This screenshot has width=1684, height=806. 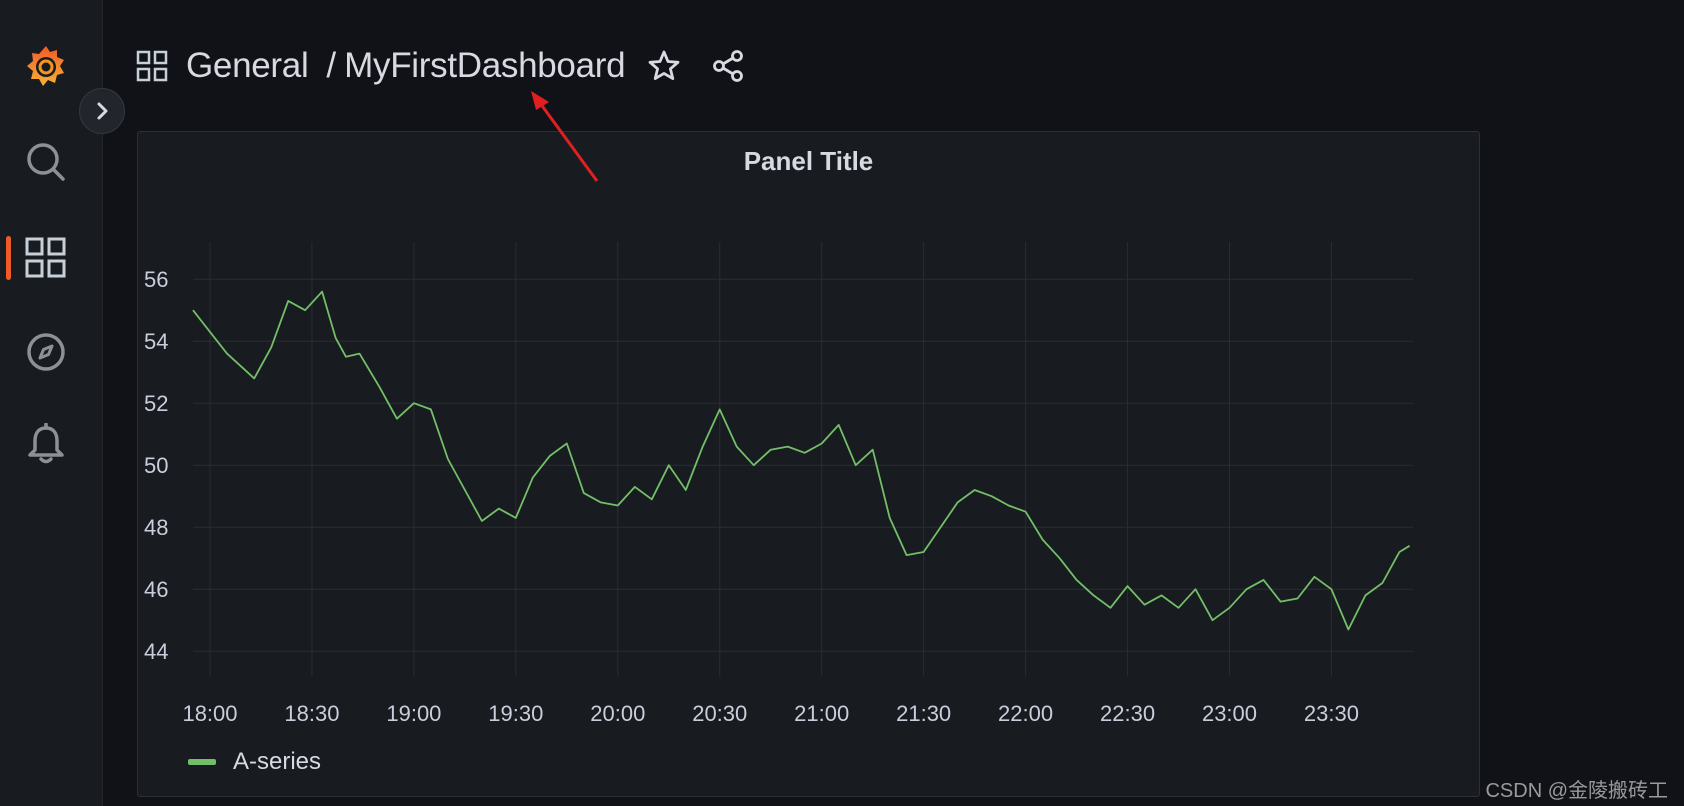 I want to click on grafana-logo-icon, so click(x=46, y=67).